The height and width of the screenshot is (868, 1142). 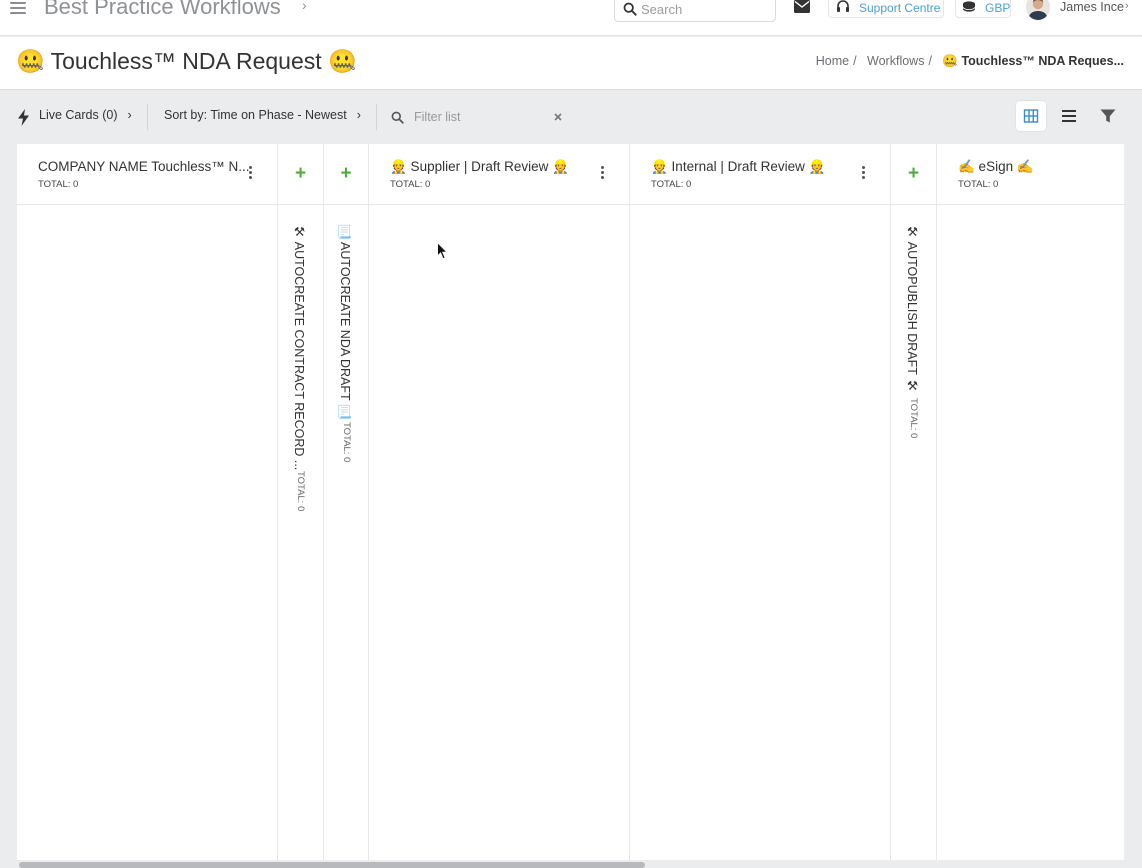 What do you see at coordinates (895, 61) in the screenshot?
I see `breadcrumb-workflows: Workflows` at bounding box center [895, 61].